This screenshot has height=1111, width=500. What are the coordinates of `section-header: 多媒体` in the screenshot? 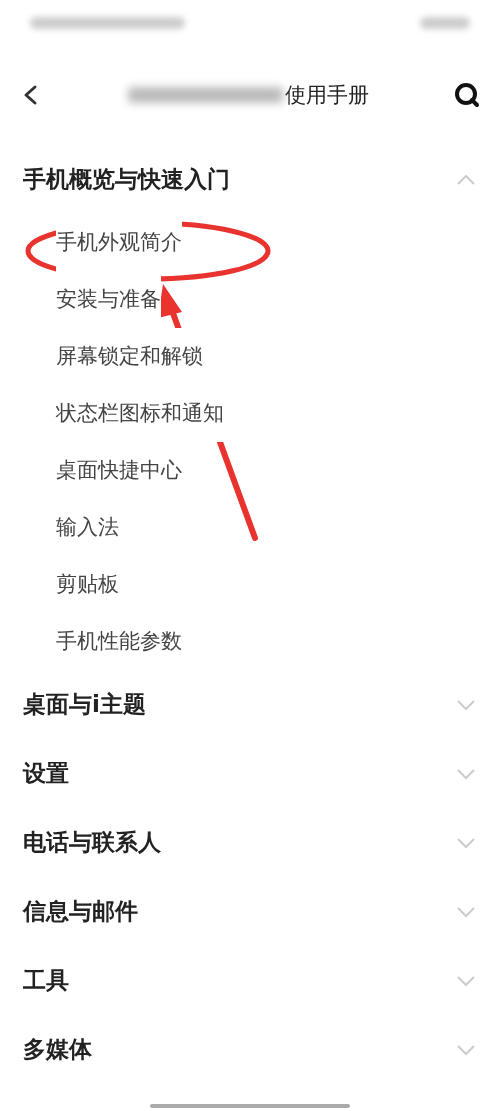 It's located at (250, 1049).